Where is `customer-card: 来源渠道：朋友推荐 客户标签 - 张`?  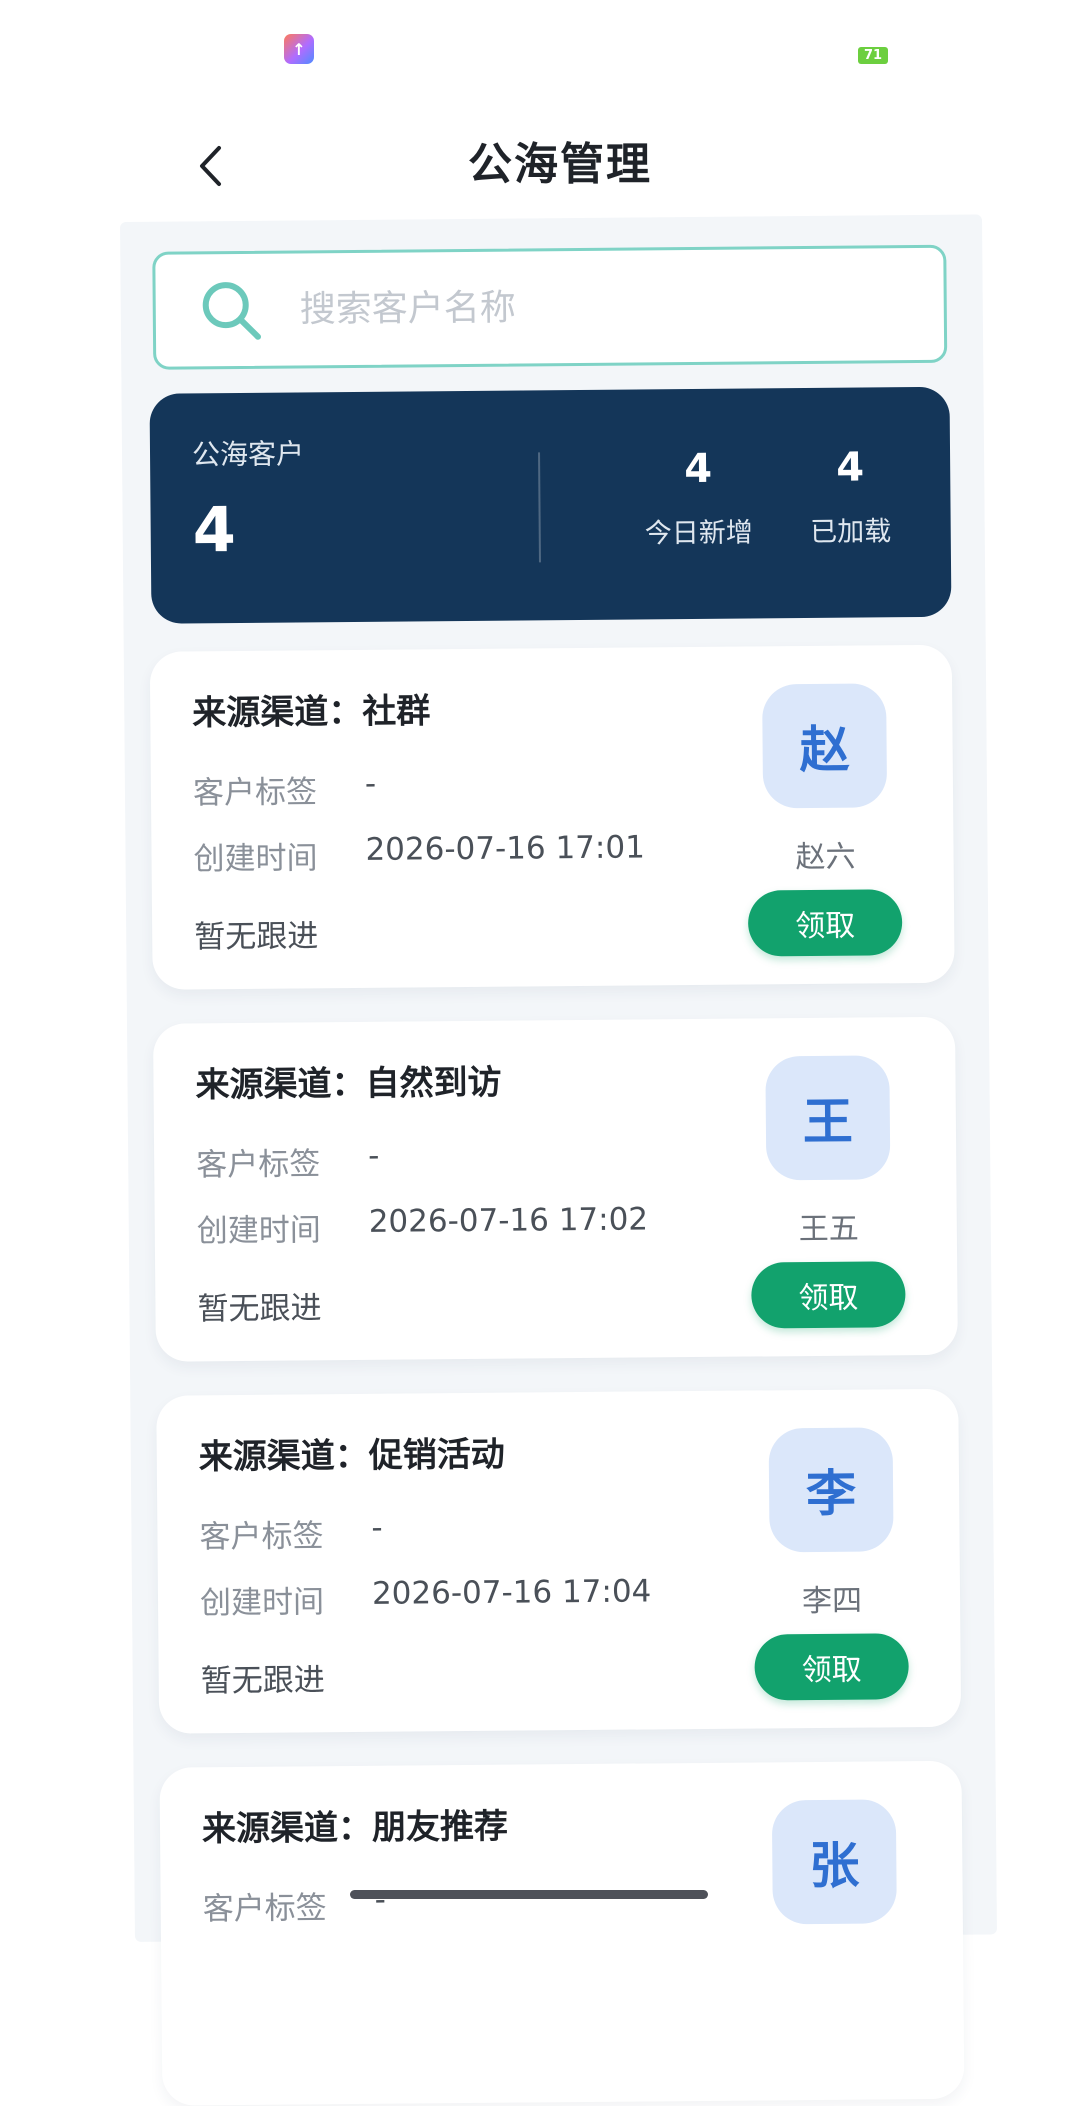 customer-card: 来源渠道：朋友推荐 客户标签 - 张 is located at coordinates (562, 1933).